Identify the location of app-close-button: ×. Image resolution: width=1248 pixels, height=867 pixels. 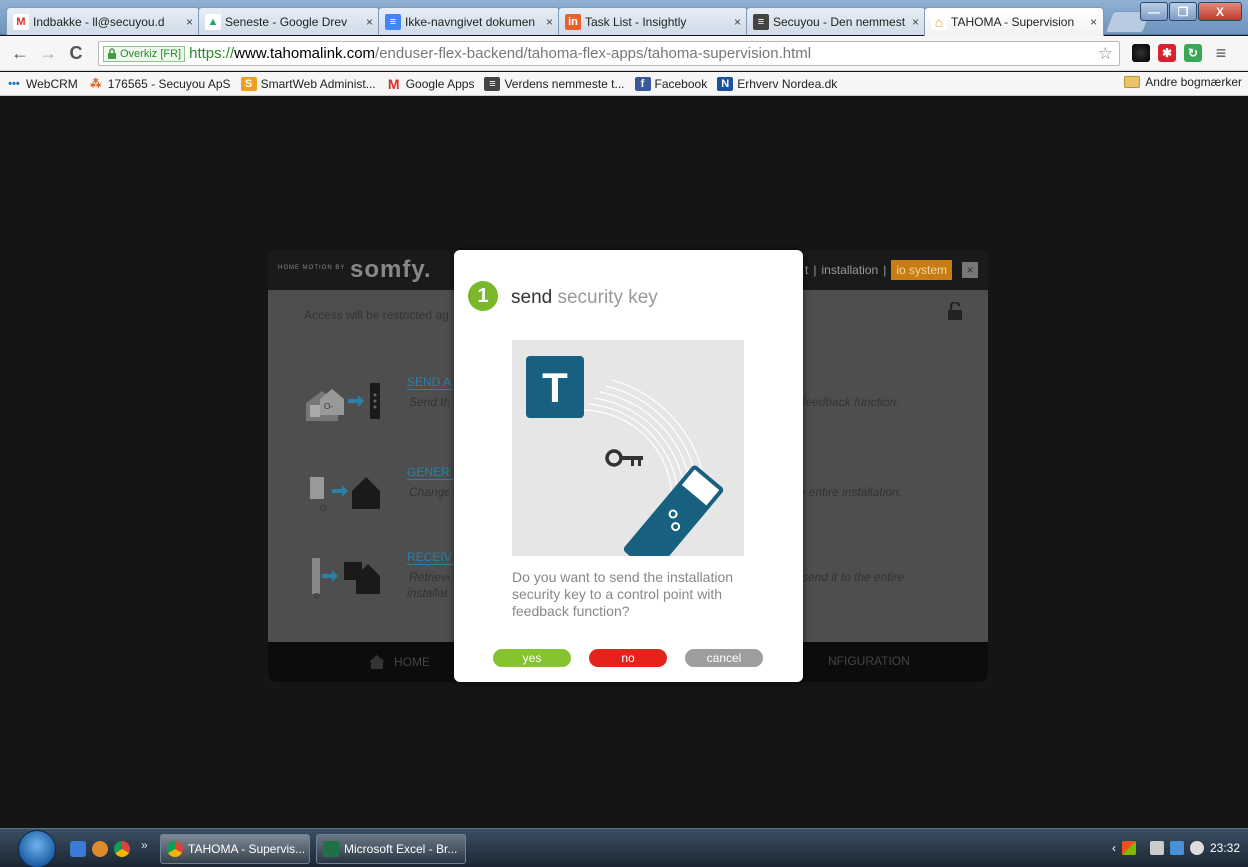
(970, 270).